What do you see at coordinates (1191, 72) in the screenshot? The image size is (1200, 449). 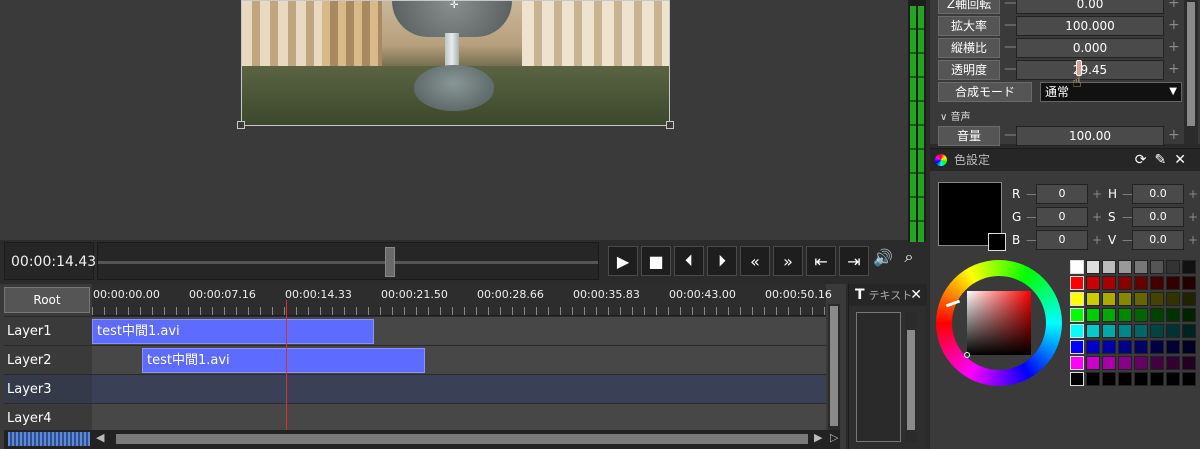 I see `properties-scrollbar` at bounding box center [1191, 72].